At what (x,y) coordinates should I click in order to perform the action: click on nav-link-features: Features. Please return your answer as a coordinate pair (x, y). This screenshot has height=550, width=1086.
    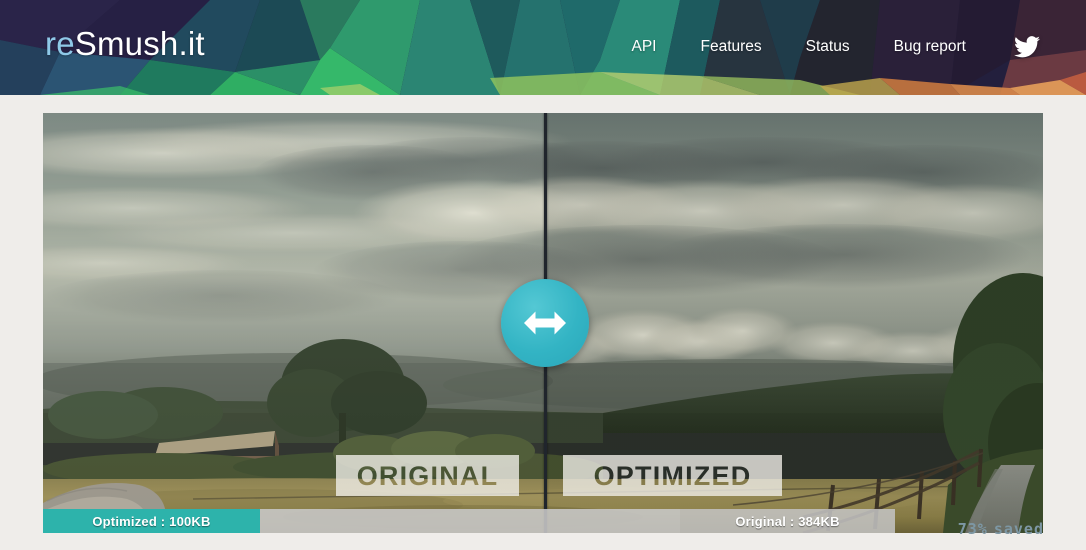
    Looking at the image, I should click on (730, 47).